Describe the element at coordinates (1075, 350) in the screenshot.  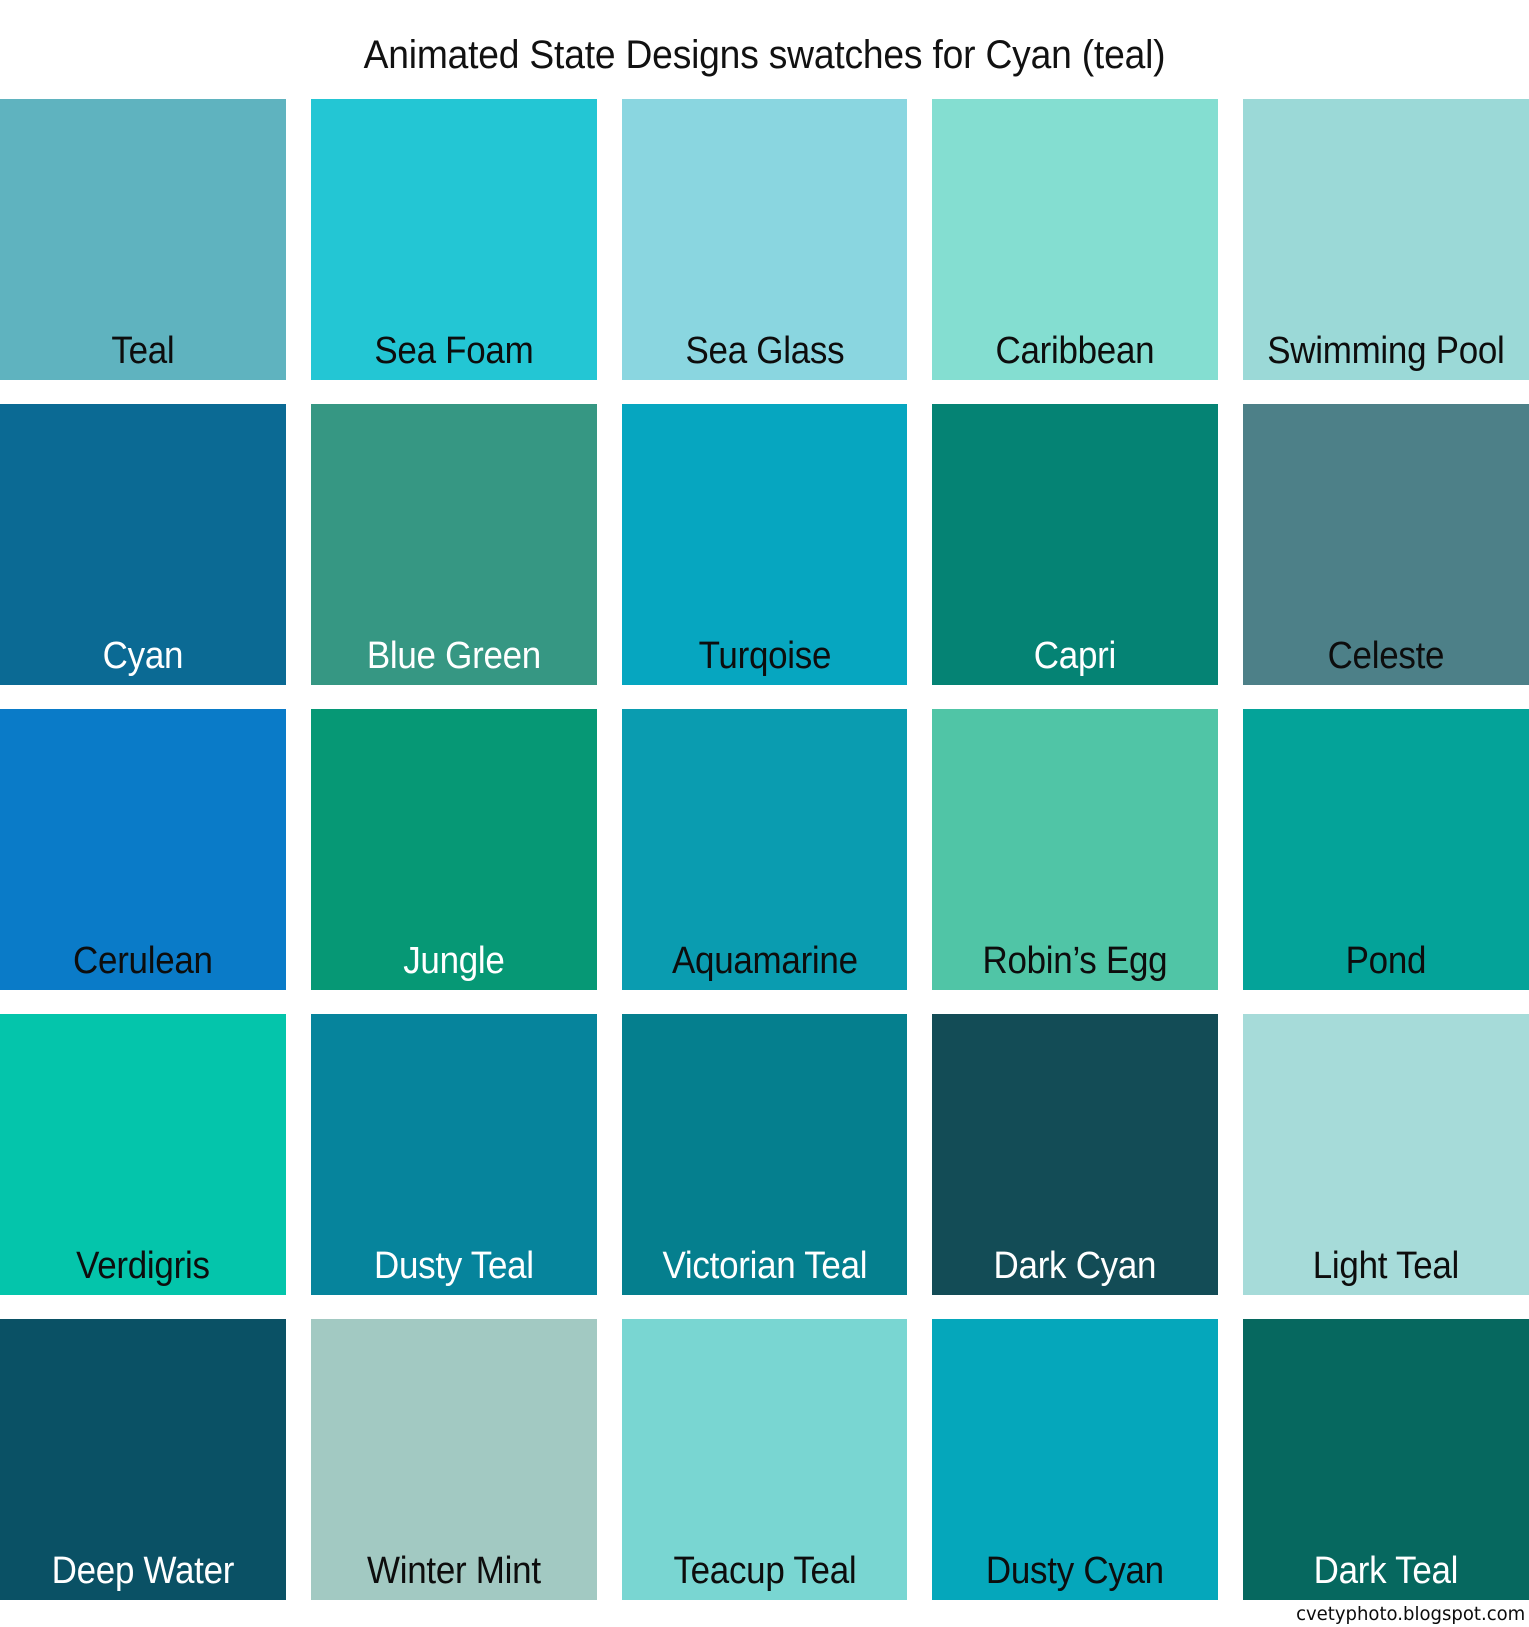
I see `swatch-label: Caribbean` at that location.